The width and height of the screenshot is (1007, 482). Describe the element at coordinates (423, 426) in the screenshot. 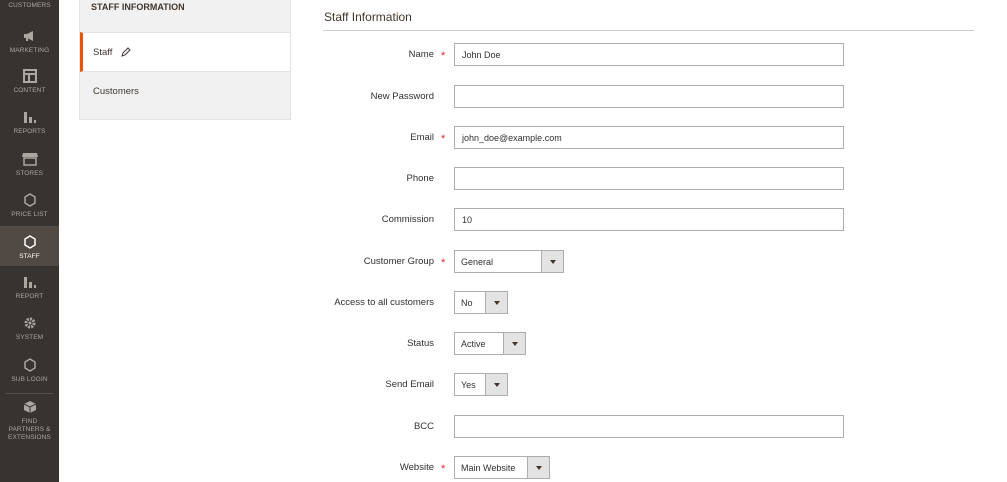

I see `field-label: BCC` at that location.